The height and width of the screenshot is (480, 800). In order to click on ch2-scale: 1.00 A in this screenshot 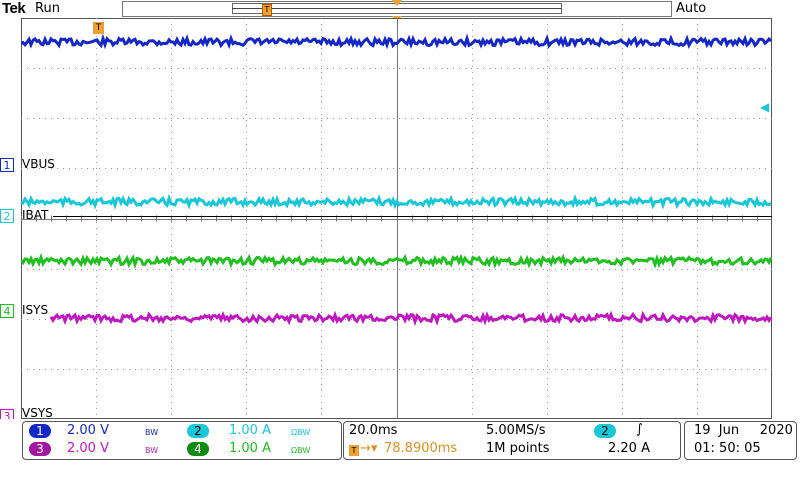, I will do `click(250, 430)`.